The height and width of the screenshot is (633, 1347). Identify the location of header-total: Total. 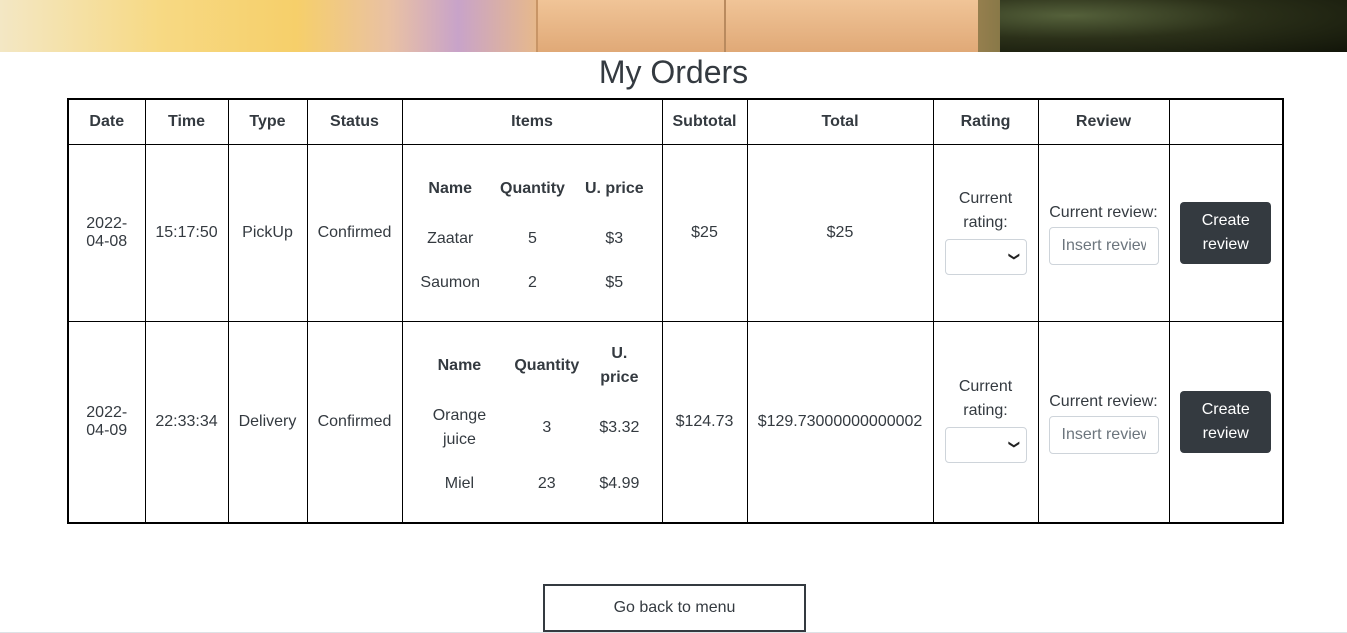
(840, 121).